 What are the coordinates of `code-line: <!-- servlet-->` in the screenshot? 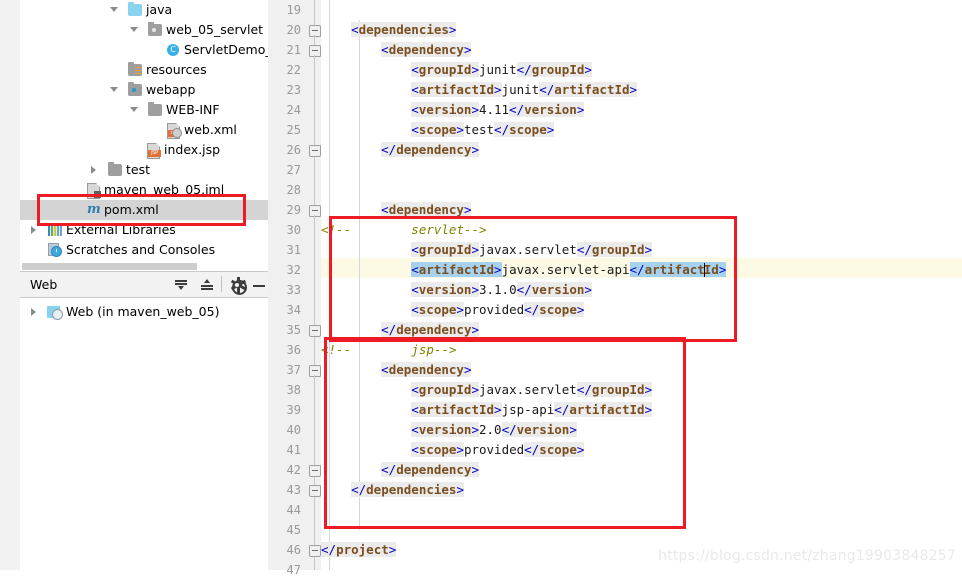 It's located at (404, 230).